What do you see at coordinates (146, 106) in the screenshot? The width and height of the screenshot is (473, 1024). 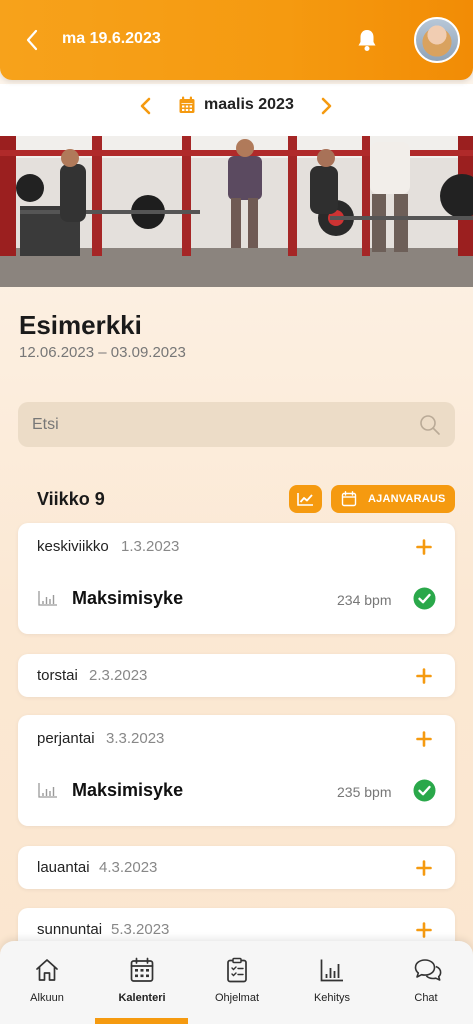 I see `prev-month-button` at bounding box center [146, 106].